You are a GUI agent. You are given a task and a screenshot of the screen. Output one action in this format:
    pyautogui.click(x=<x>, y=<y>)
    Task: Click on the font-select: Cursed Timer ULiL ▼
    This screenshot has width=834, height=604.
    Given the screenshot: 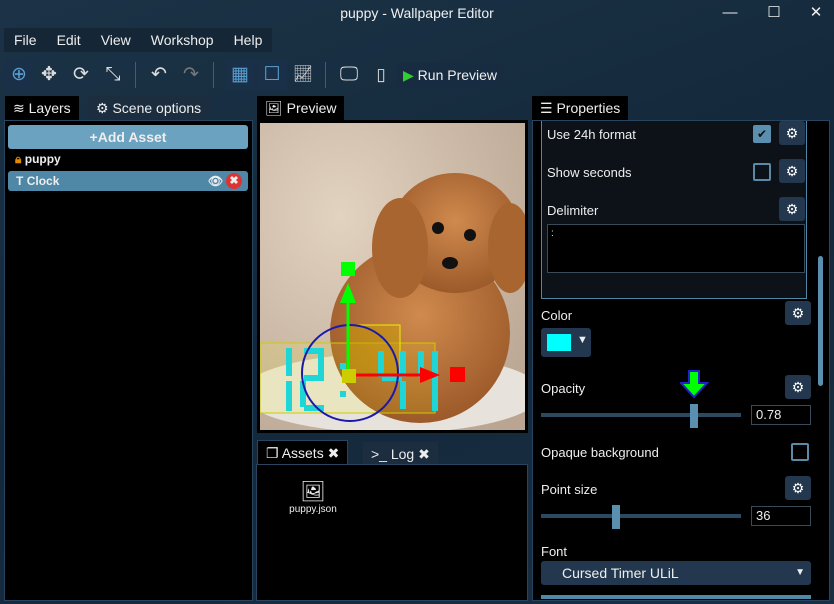 What is the action you would take?
    pyautogui.click(x=676, y=573)
    